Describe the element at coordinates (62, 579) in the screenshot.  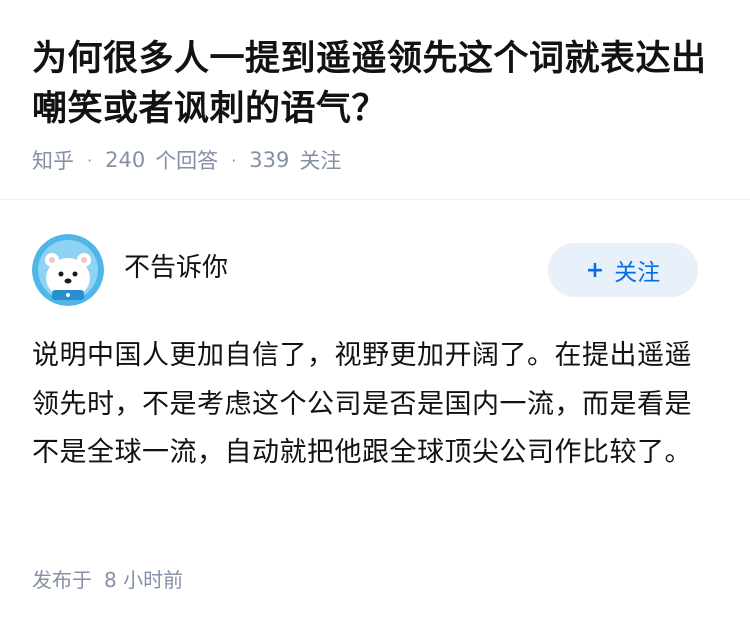
I see `published-prefix: 发布于` at that location.